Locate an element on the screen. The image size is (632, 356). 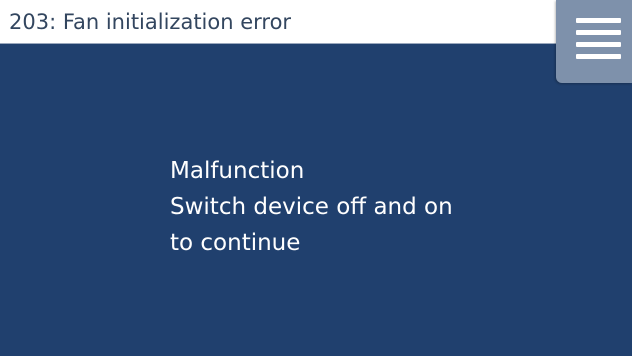
title-bar: 203: Fan initialization error is located at coordinates (278, 22).